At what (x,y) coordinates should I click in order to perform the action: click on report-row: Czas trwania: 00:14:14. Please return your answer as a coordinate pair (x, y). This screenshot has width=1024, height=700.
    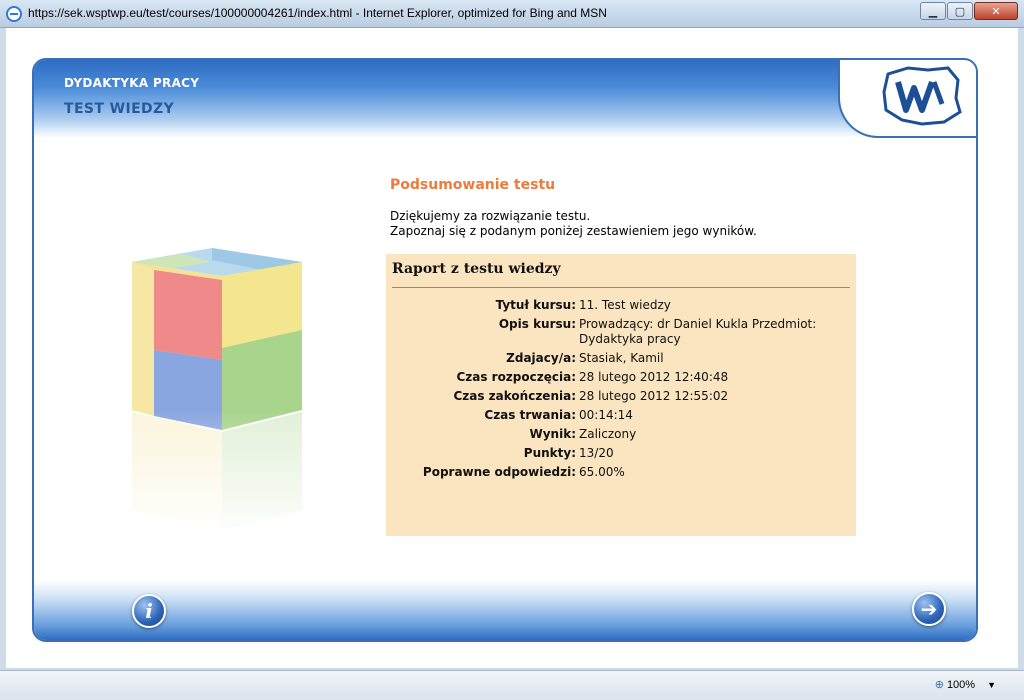
    Looking at the image, I should click on (621, 415).